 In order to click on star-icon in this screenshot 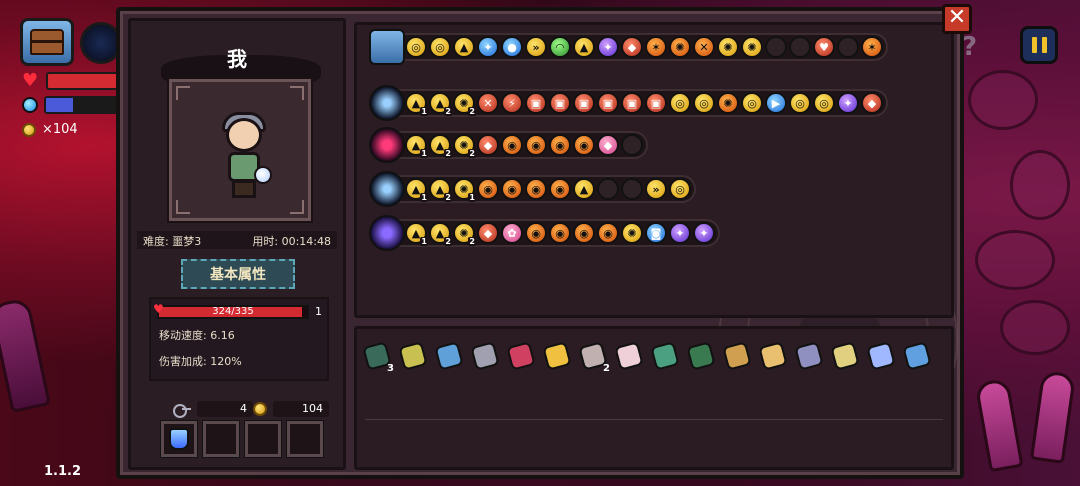, I will do `click(387, 189)`.